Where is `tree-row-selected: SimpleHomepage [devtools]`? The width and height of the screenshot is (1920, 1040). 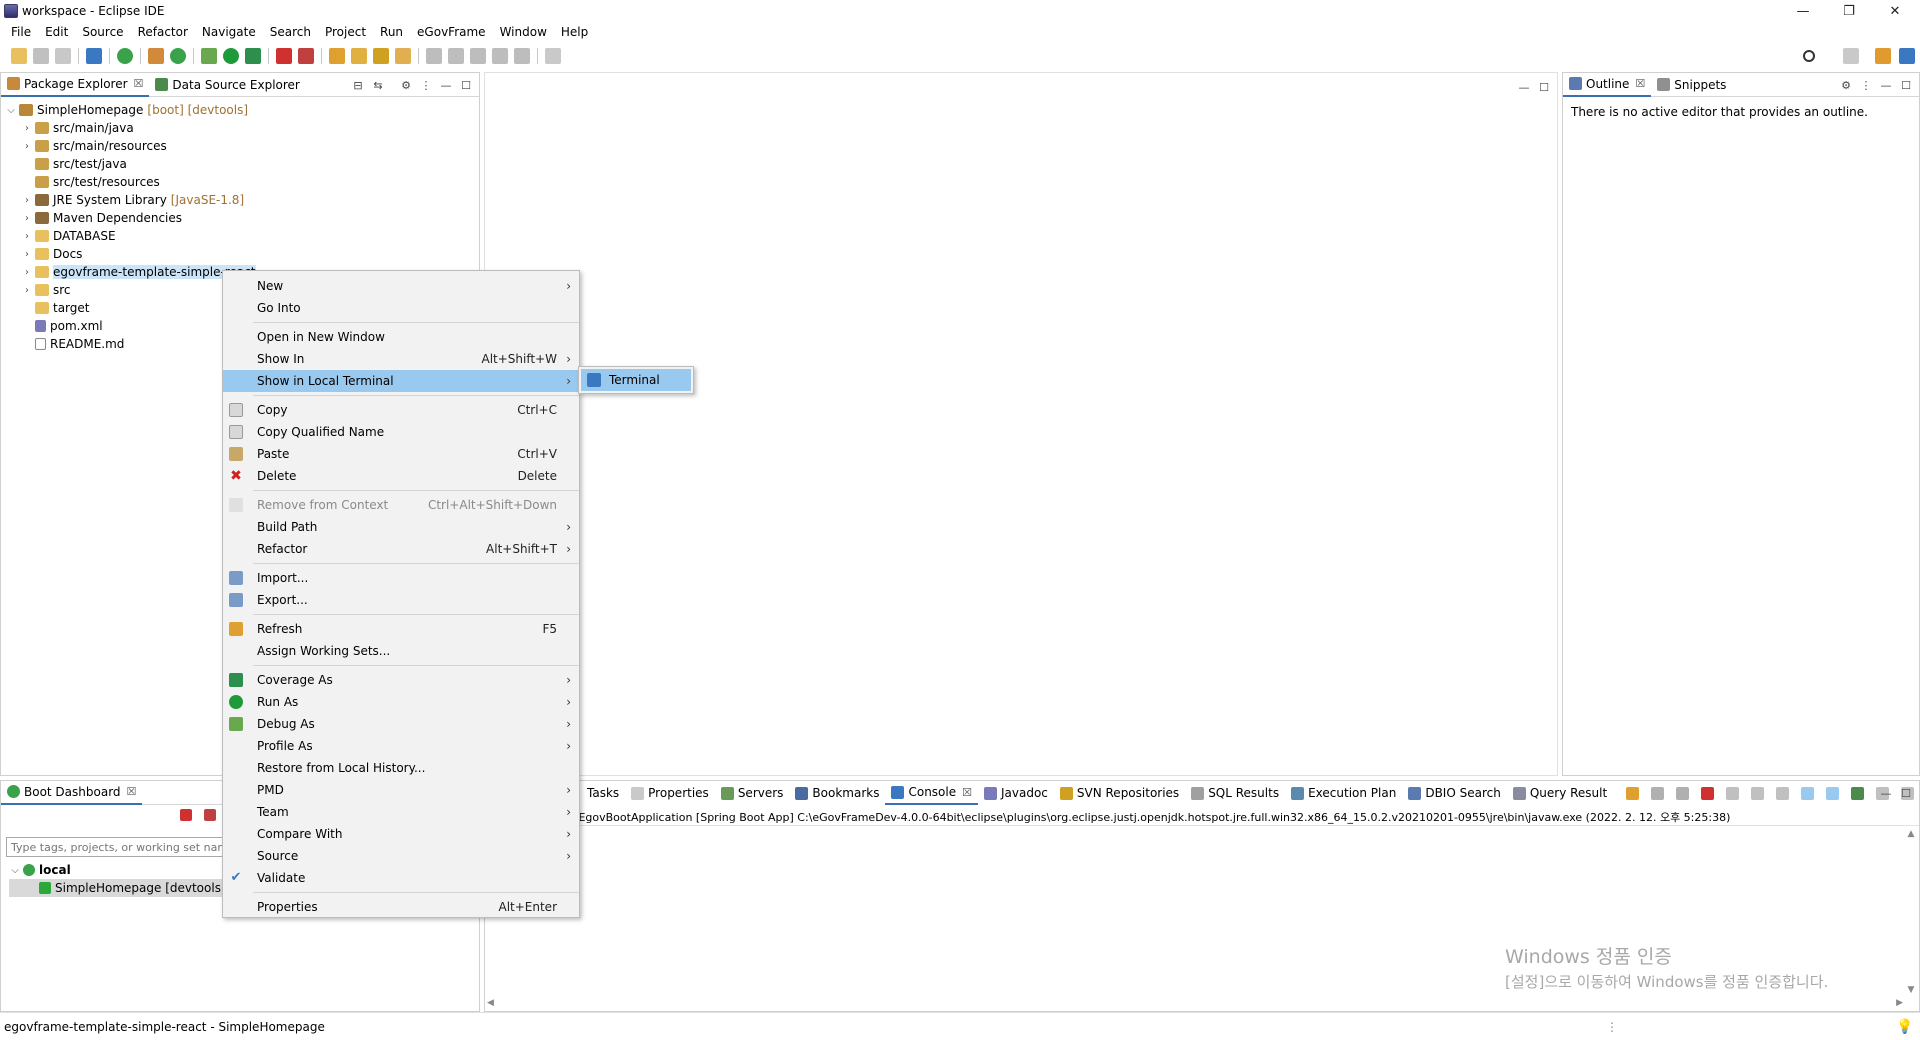 tree-row-selected: SimpleHomepage [devtools] is located at coordinates (117, 888).